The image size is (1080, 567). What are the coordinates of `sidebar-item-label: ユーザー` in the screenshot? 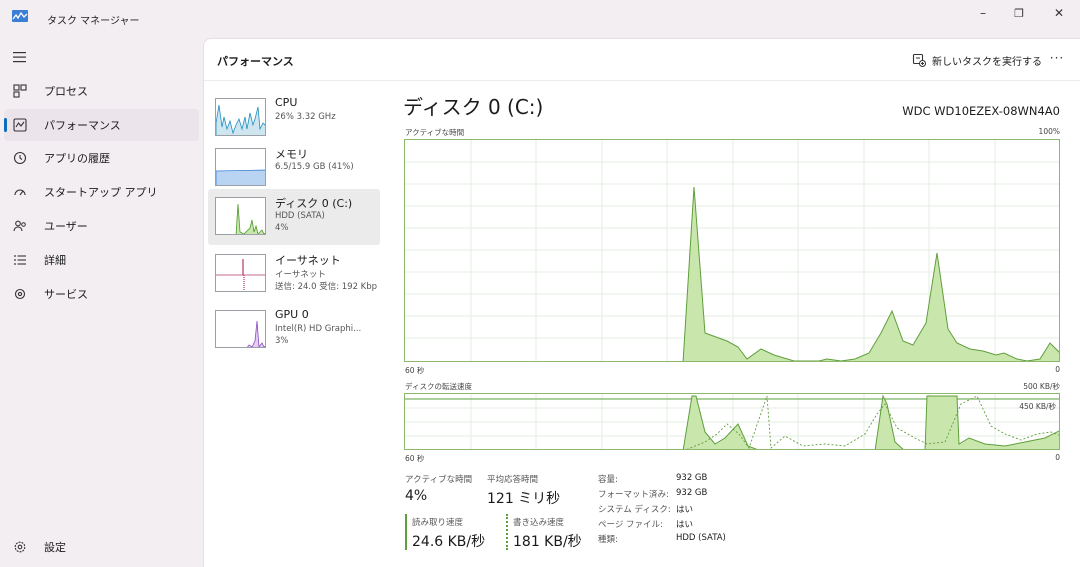 It's located at (66, 226).